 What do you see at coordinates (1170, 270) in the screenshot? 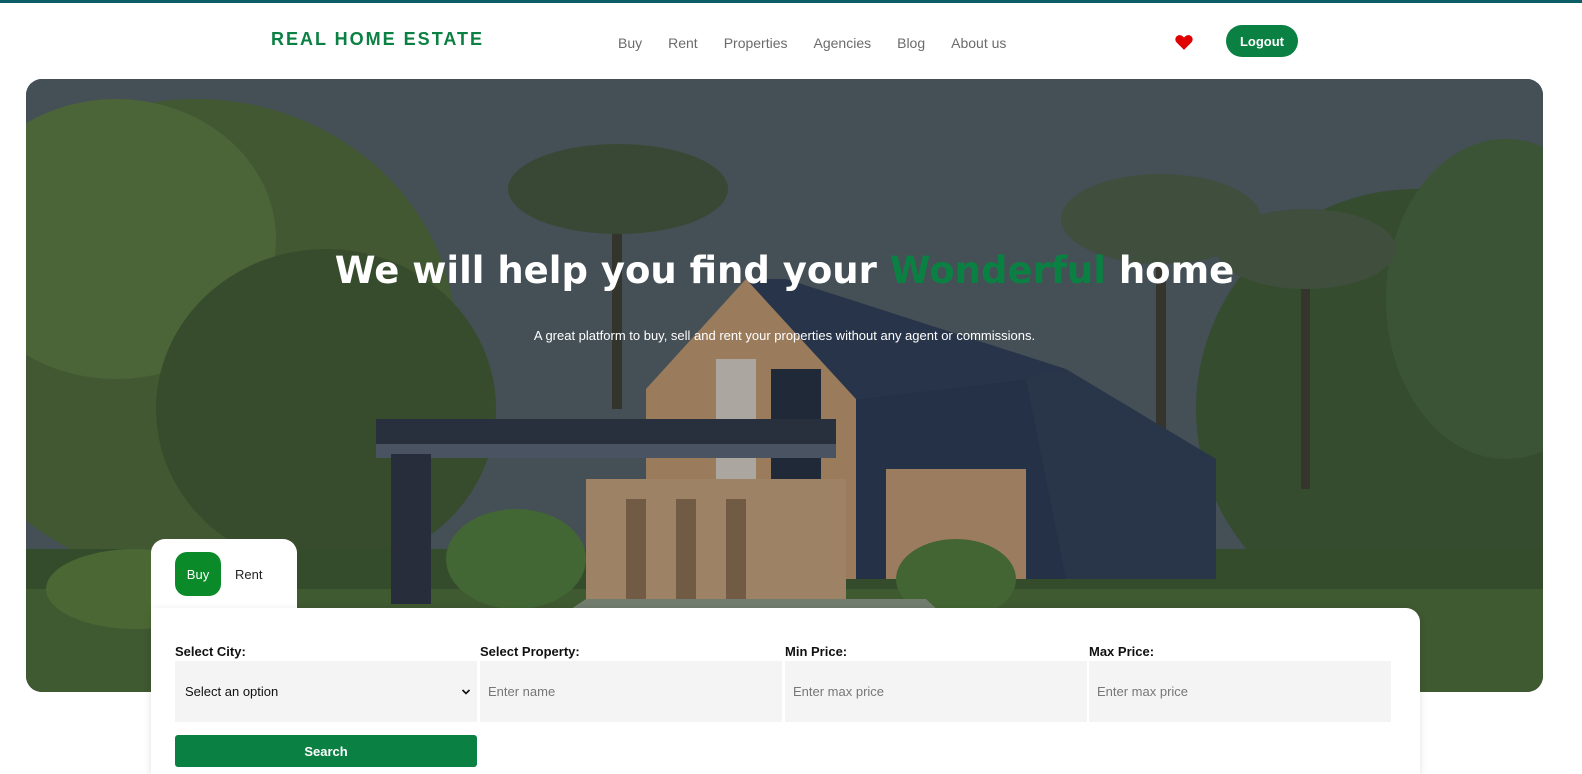
I see `hero-title-after: home` at bounding box center [1170, 270].